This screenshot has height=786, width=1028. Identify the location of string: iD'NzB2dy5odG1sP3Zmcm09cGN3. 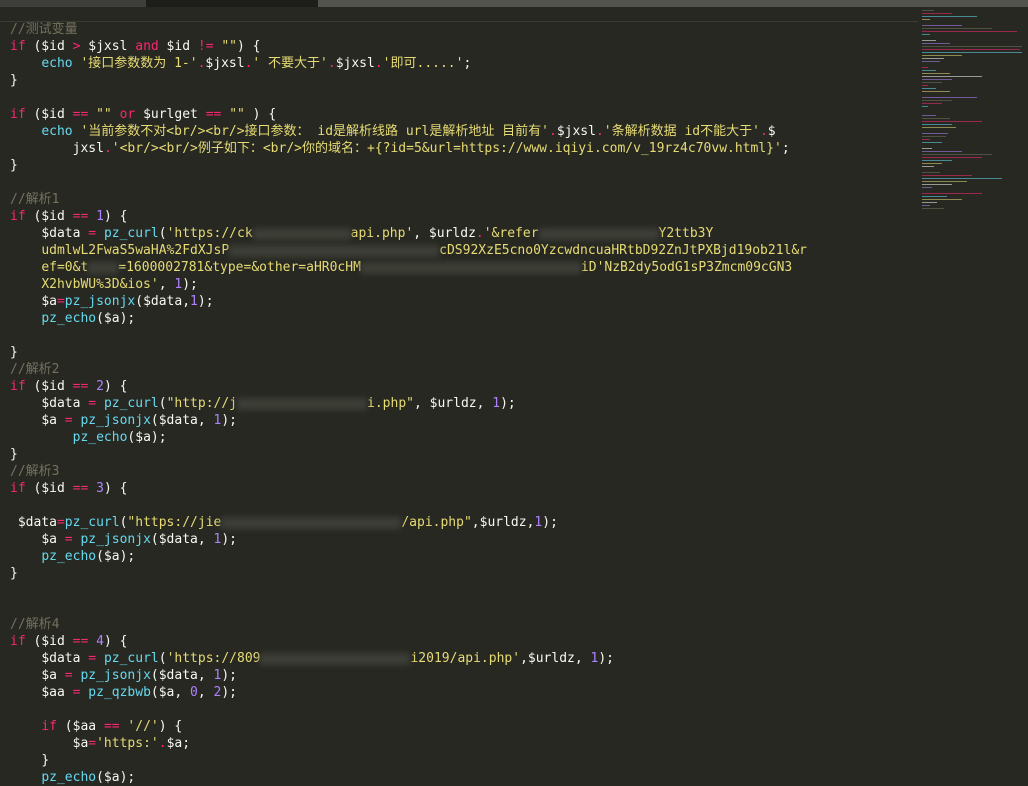
(686, 267).